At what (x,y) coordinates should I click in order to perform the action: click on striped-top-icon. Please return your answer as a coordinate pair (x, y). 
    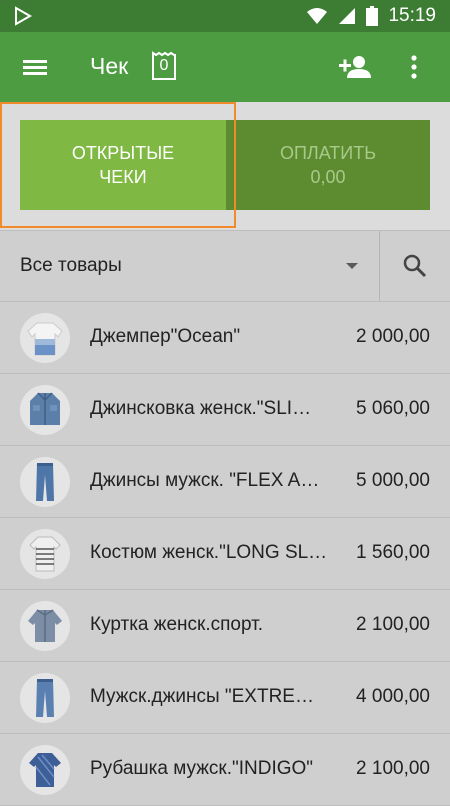
    Looking at the image, I should click on (45, 554).